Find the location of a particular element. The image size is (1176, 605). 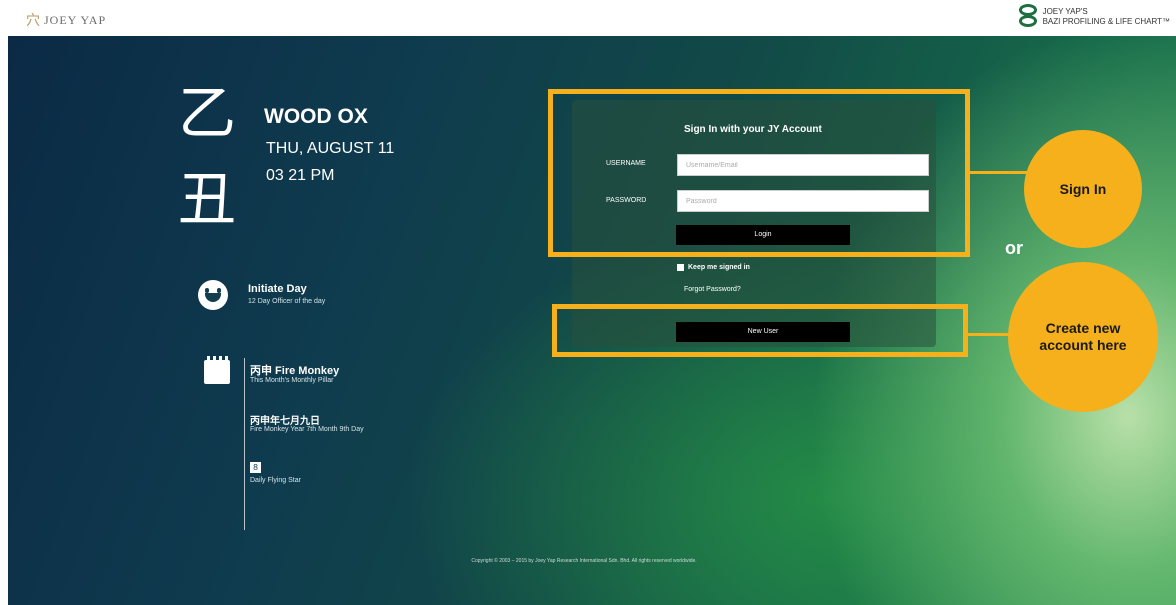

bazi-logo-text: JOEY YAP'S BAZI PROFILING & LIFE CHART™ is located at coordinates (1106, 17).